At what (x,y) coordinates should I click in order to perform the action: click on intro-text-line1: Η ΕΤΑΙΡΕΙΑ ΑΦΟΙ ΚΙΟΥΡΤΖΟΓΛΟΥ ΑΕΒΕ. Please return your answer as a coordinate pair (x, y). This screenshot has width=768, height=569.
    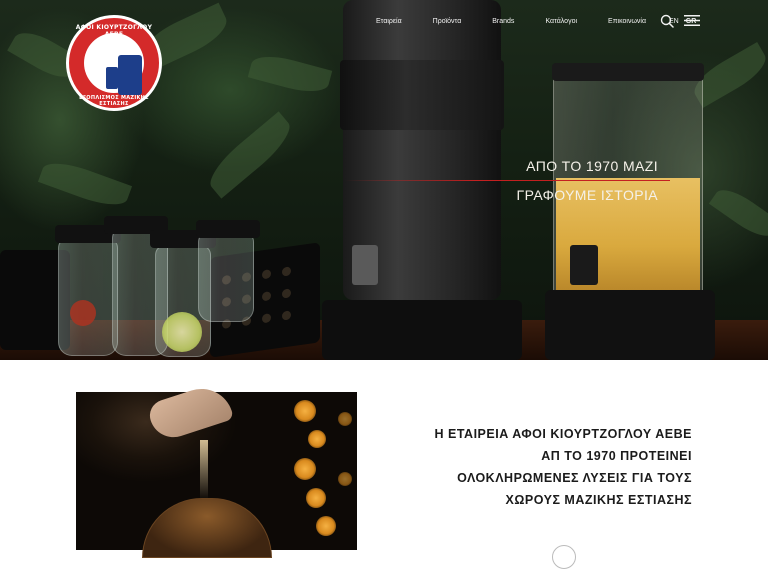
    Looking at the image, I should click on (563, 434).